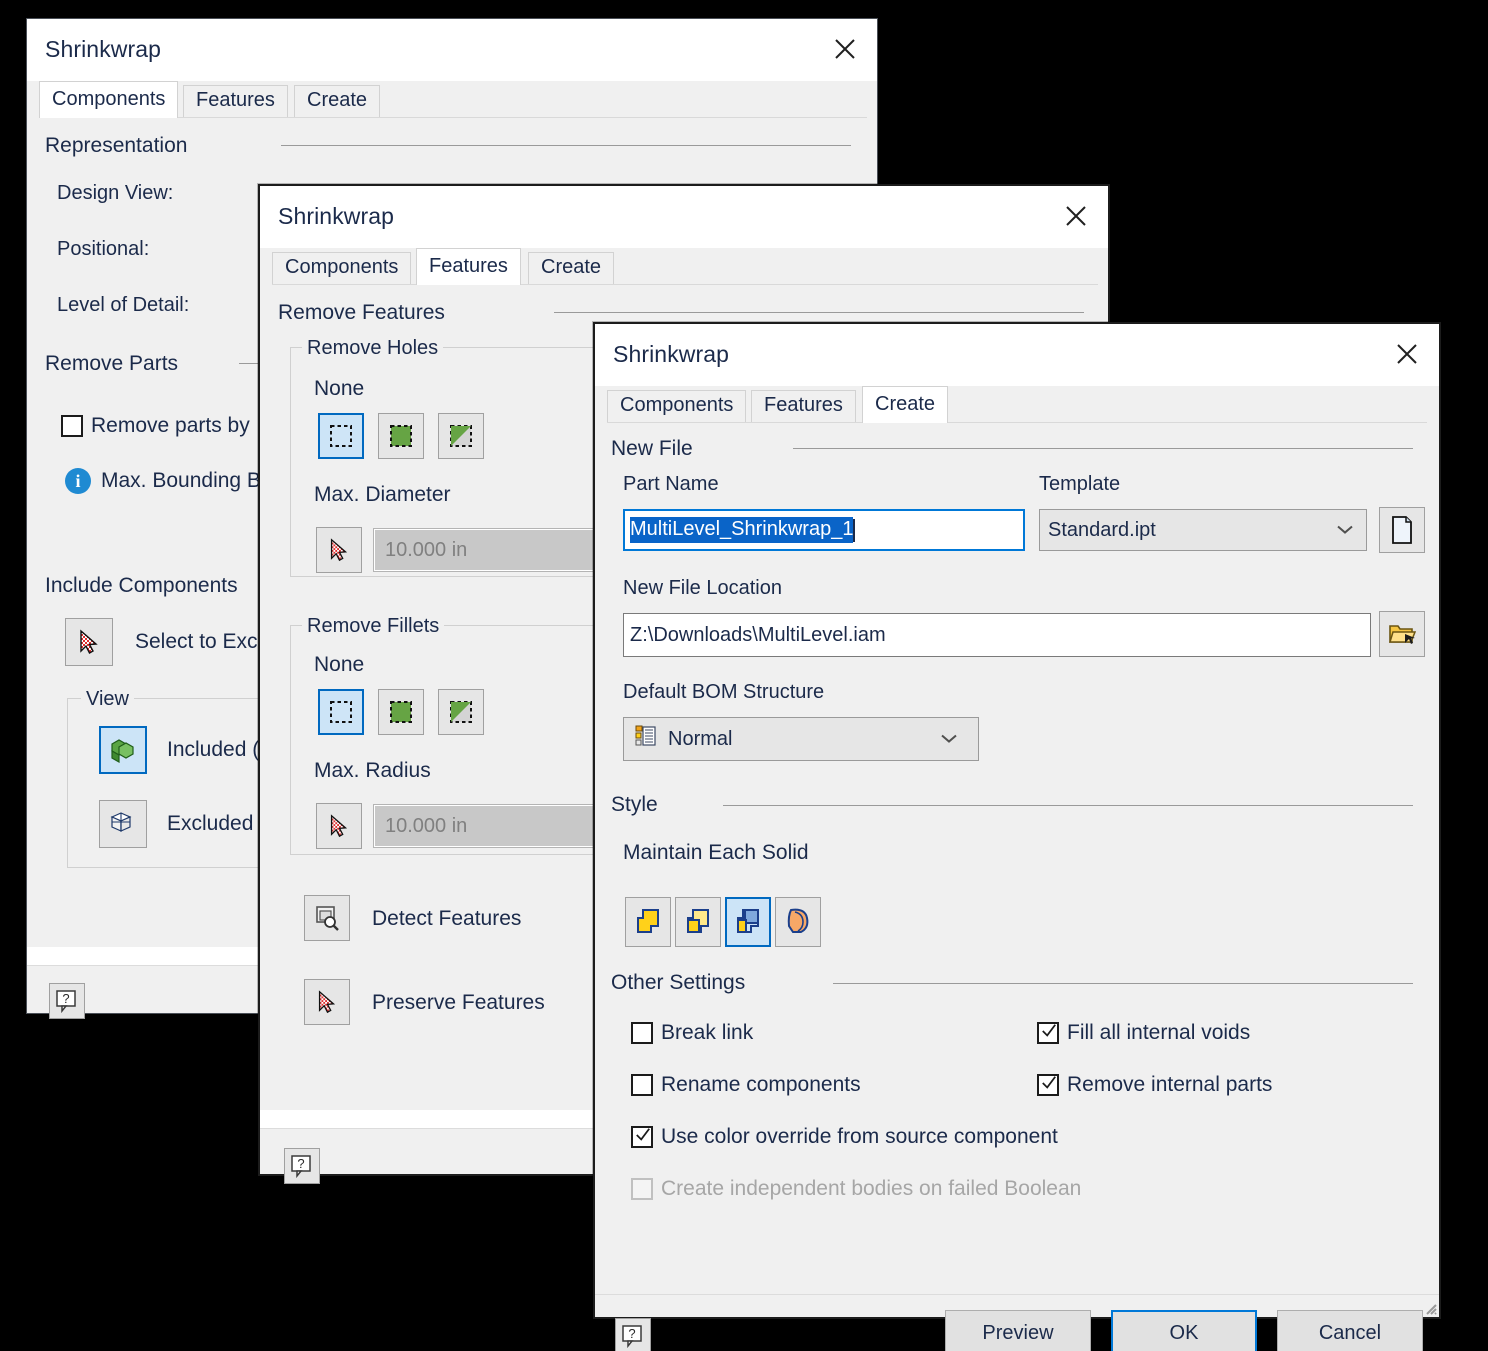 The width and height of the screenshot is (1488, 1351). What do you see at coordinates (1350, 1330) in the screenshot?
I see `cancel-button: Cancel` at bounding box center [1350, 1330].